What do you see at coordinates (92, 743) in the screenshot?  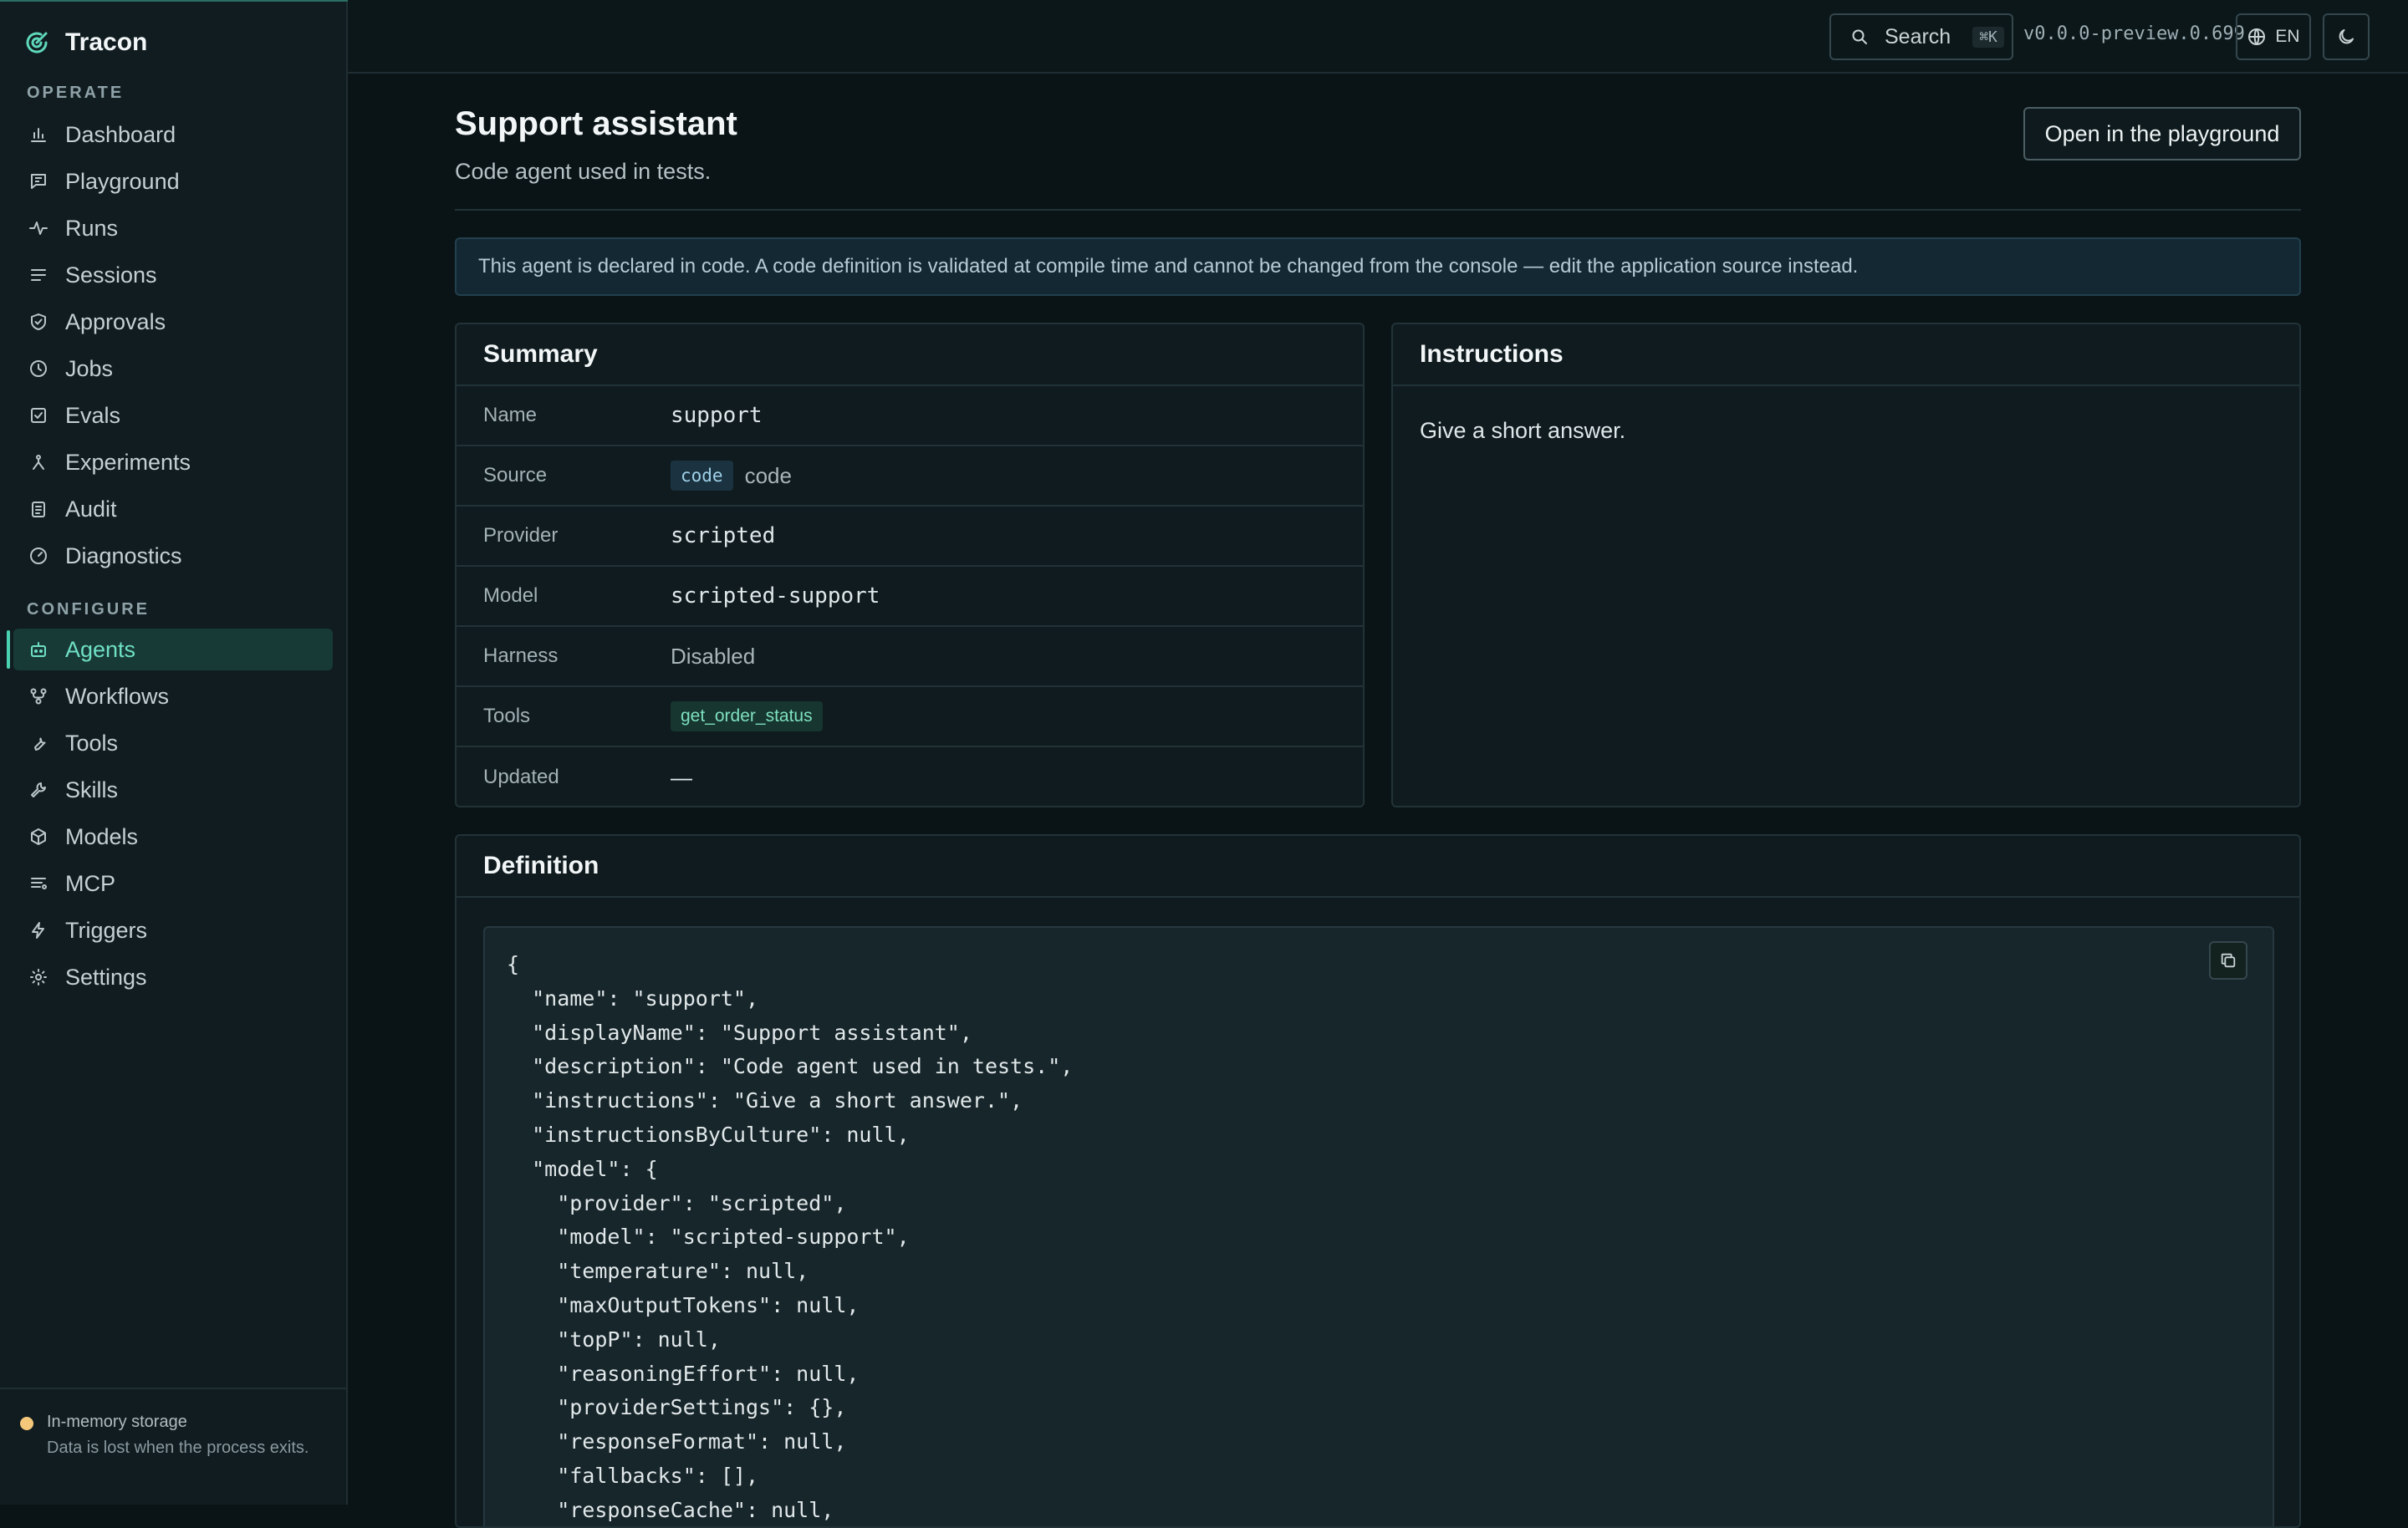 I see `sidebar-item-label: Tools` at bounding box center [92, 743].